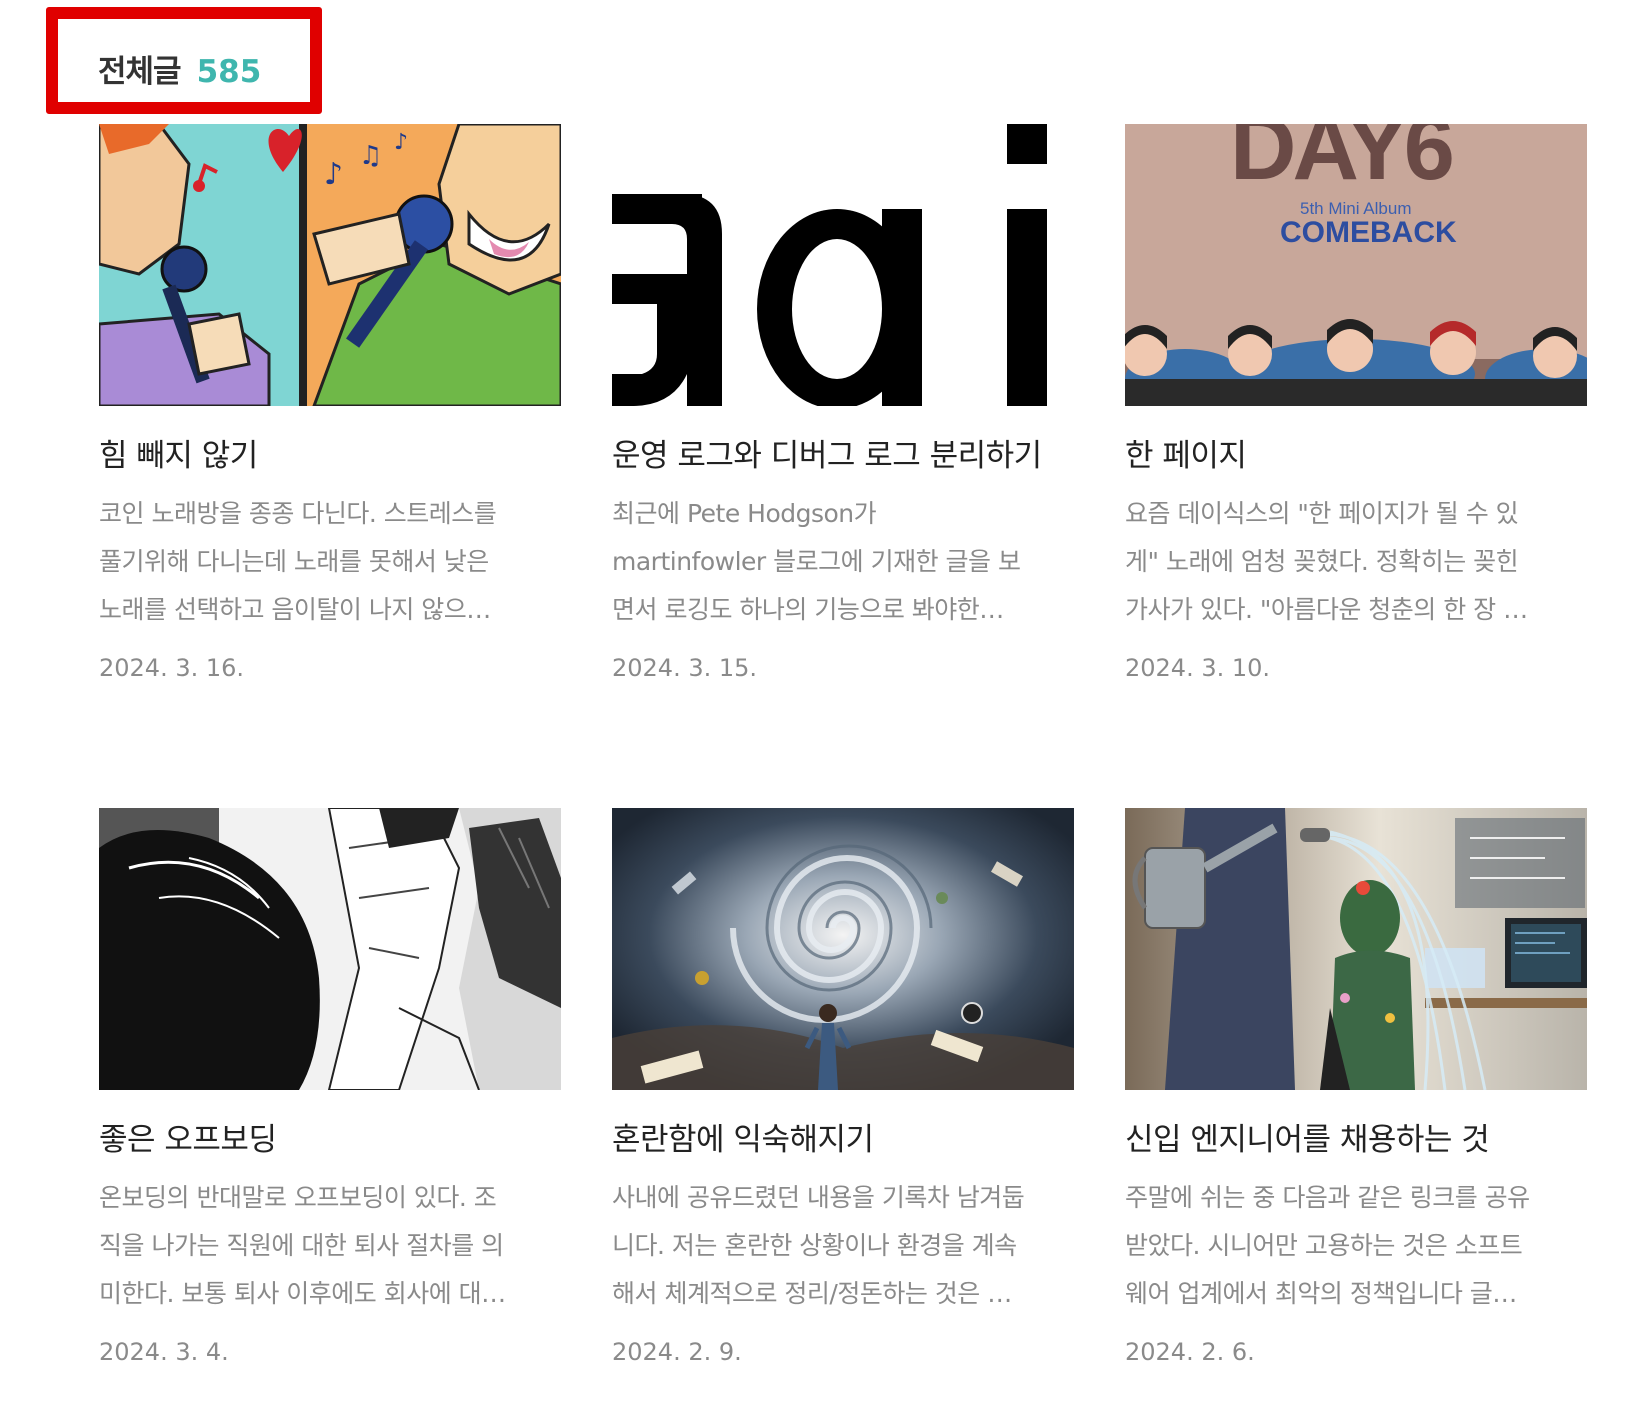  I want to click on post-title: 힘 빼지 않기, so click(330, 456).